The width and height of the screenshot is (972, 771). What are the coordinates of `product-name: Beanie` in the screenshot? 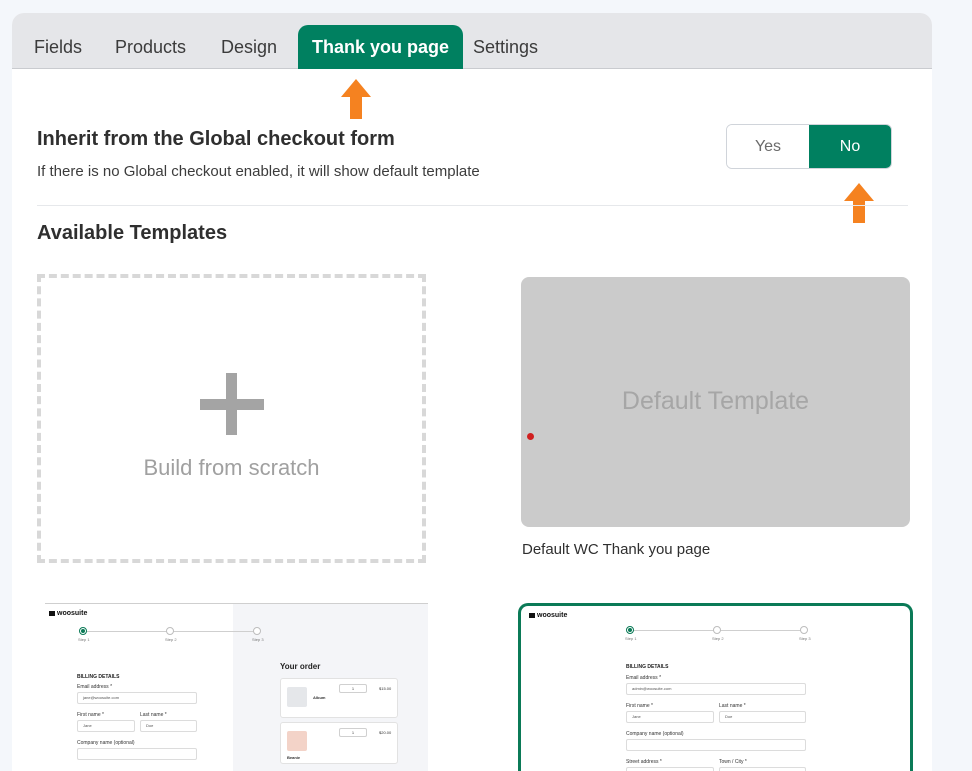 It's located at (294, 757).